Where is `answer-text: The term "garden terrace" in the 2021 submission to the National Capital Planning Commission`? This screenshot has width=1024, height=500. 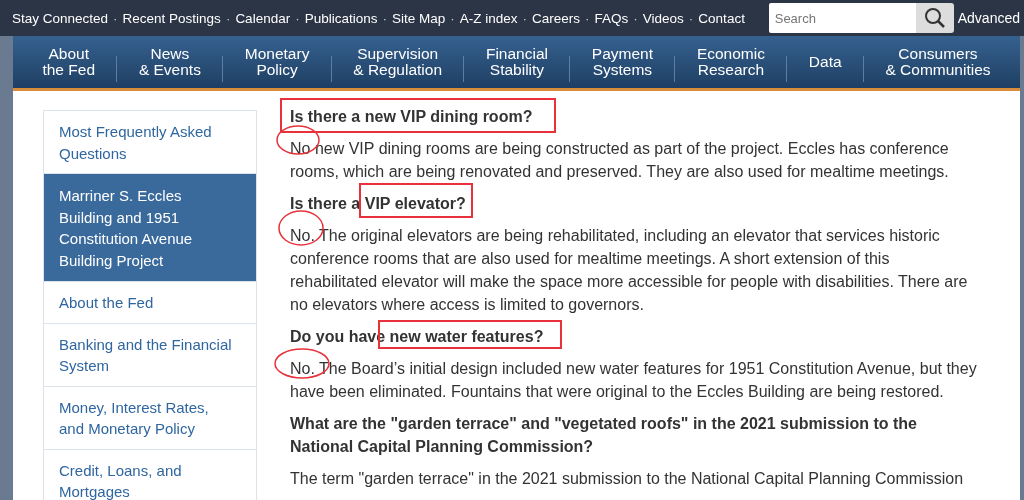 answer-text: The term "garden terrace" in the 2021 submission to the National Capital Planning Commission is located at coordinates (627, 478).